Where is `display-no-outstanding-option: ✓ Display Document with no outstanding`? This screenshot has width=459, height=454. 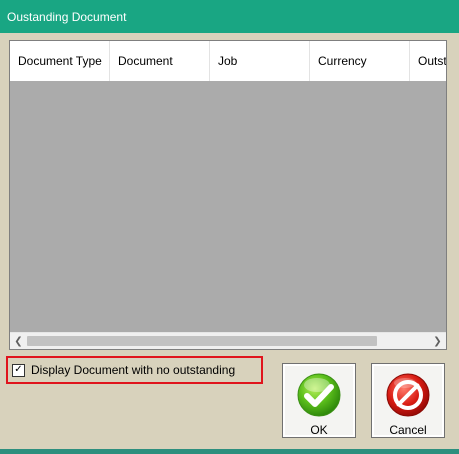
display-no-outstanding-option: ✓ Display Document with no outstanding is located at coordinates (134, 370).